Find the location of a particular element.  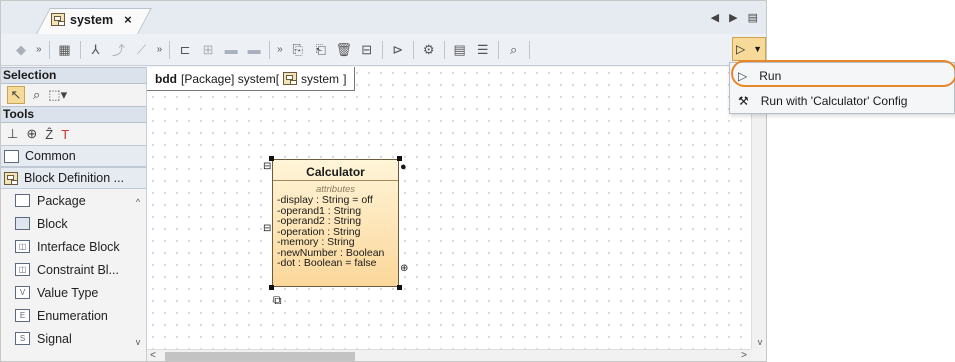

zoom-icon: ⌕ is located at coordinates (36, 95).